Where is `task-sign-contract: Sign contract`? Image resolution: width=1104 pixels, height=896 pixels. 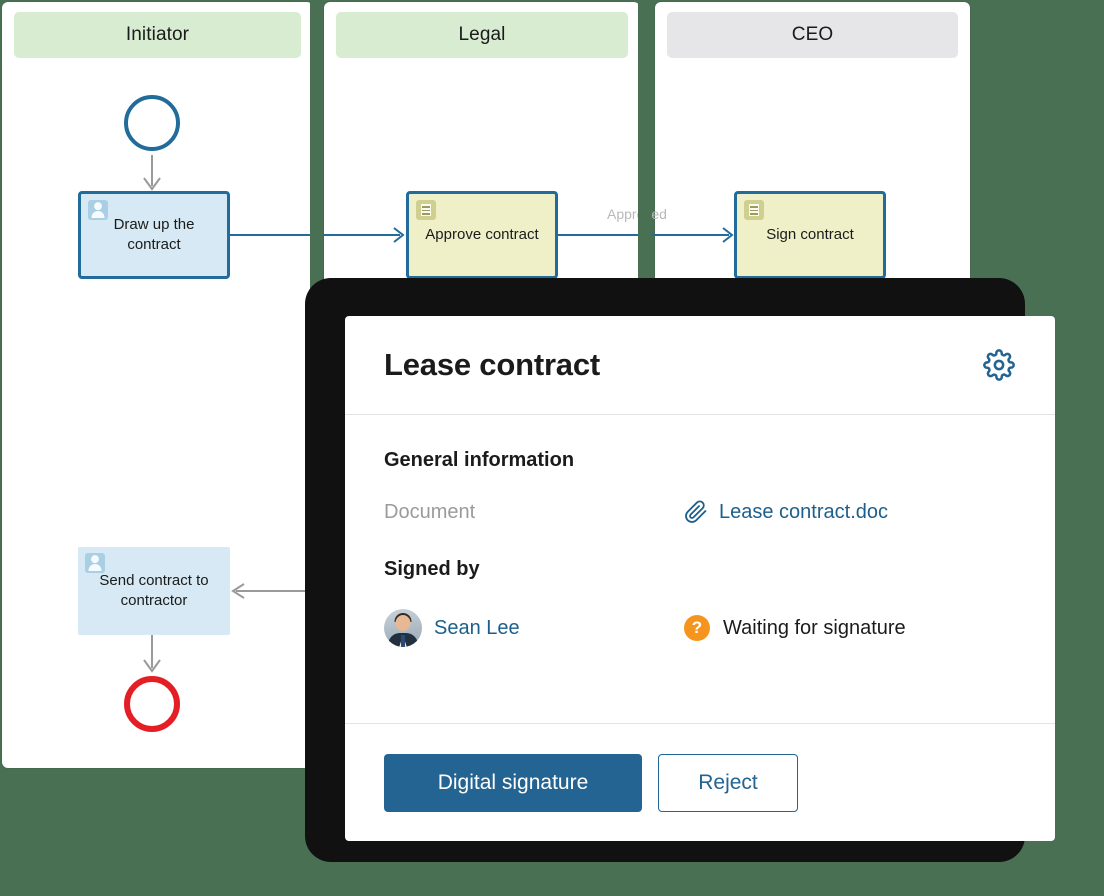
task-sign-contract: Sign contract is located at coordinates (810, 235).